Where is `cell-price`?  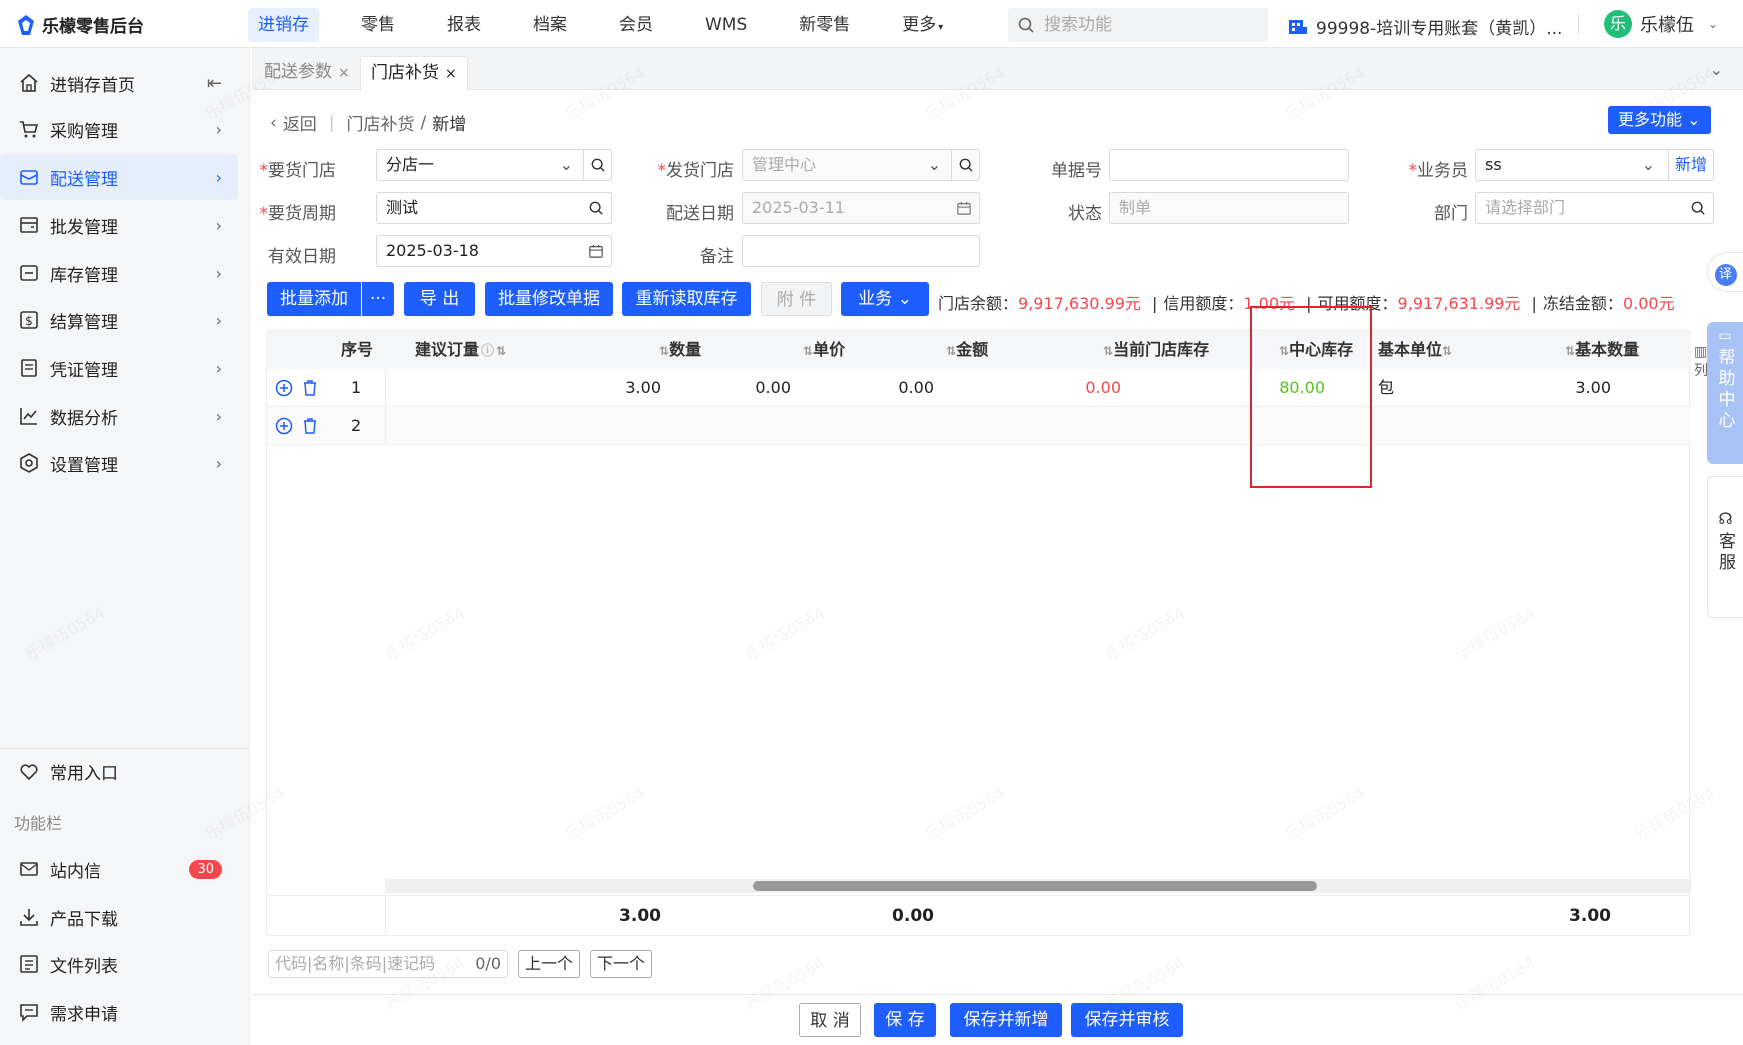 cell-price is located at coordinates (749, 426).